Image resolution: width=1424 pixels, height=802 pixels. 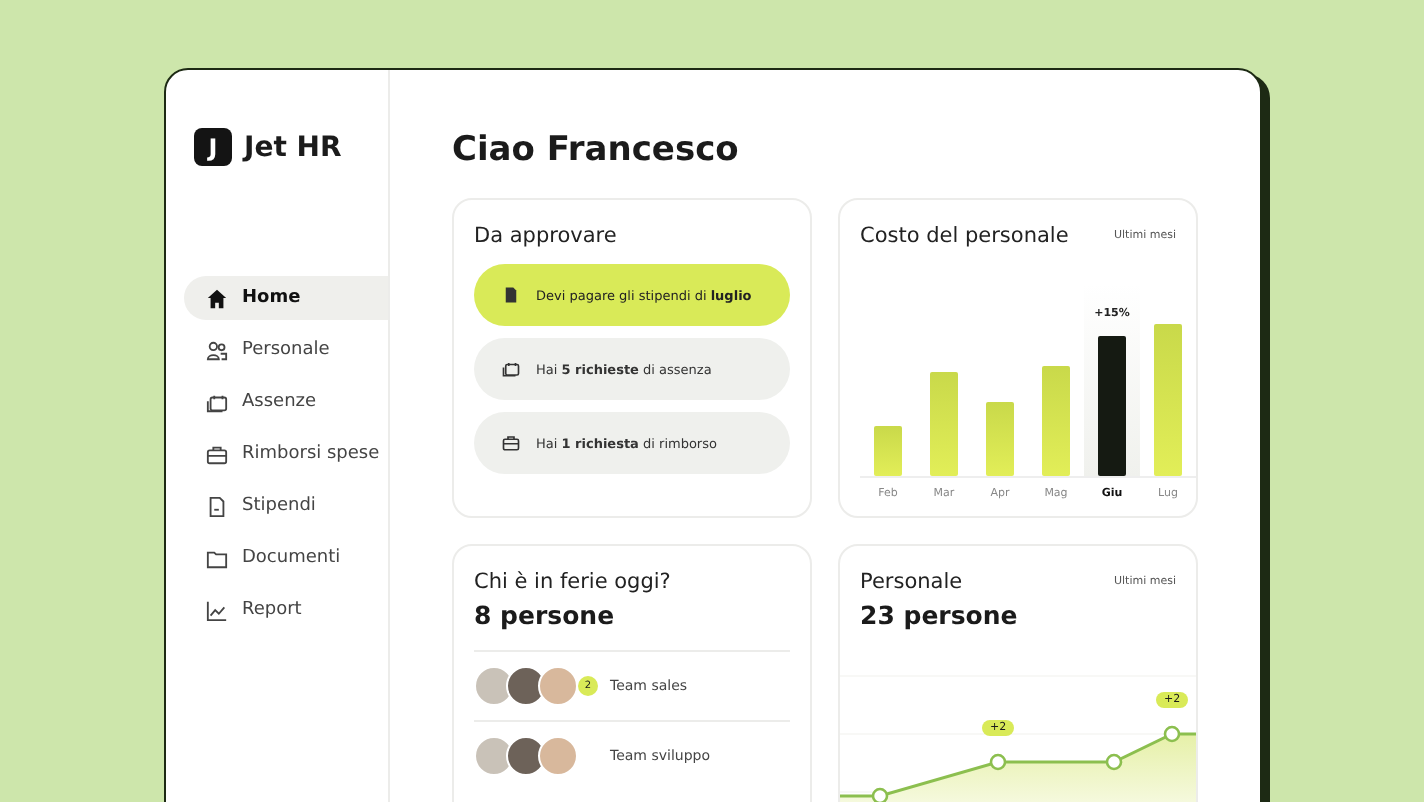 What do you see at coordinates (286, 402) in the screenshot?
I see `sidebar-item: Assenze` at bounding box center [286, 402].